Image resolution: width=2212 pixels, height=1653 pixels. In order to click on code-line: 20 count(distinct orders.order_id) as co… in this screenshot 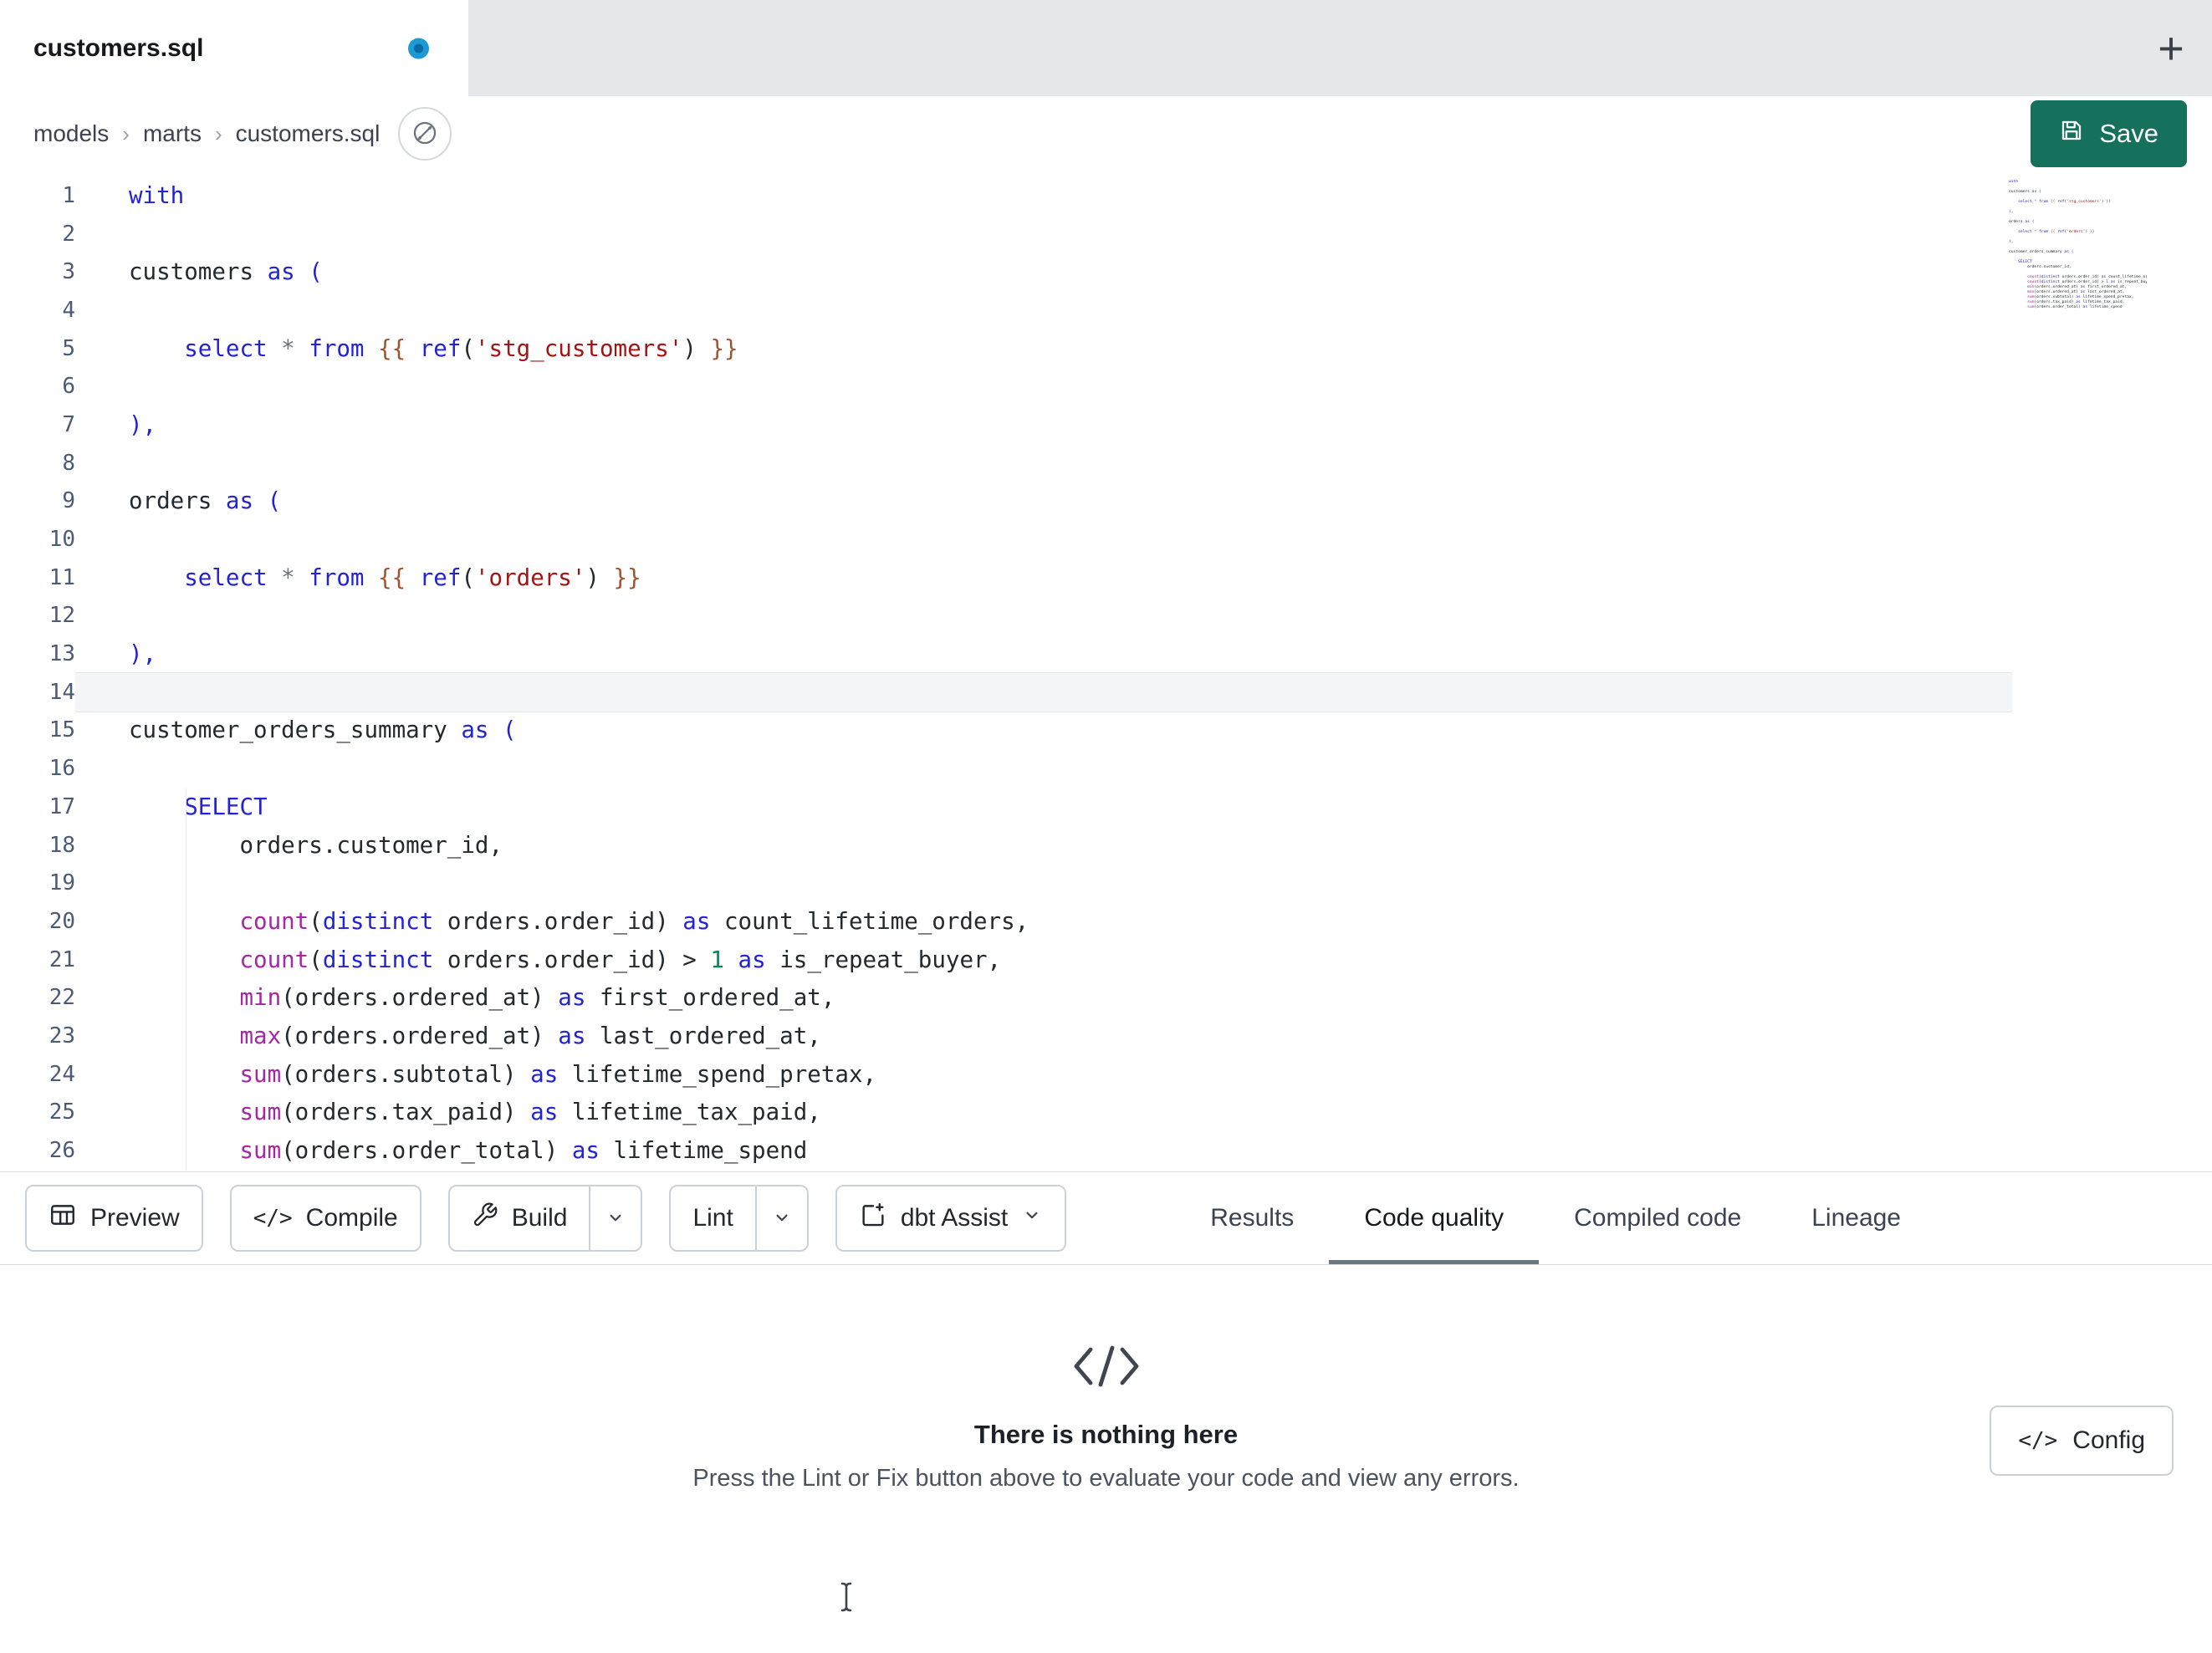, I will do `click(1106, 921)`.